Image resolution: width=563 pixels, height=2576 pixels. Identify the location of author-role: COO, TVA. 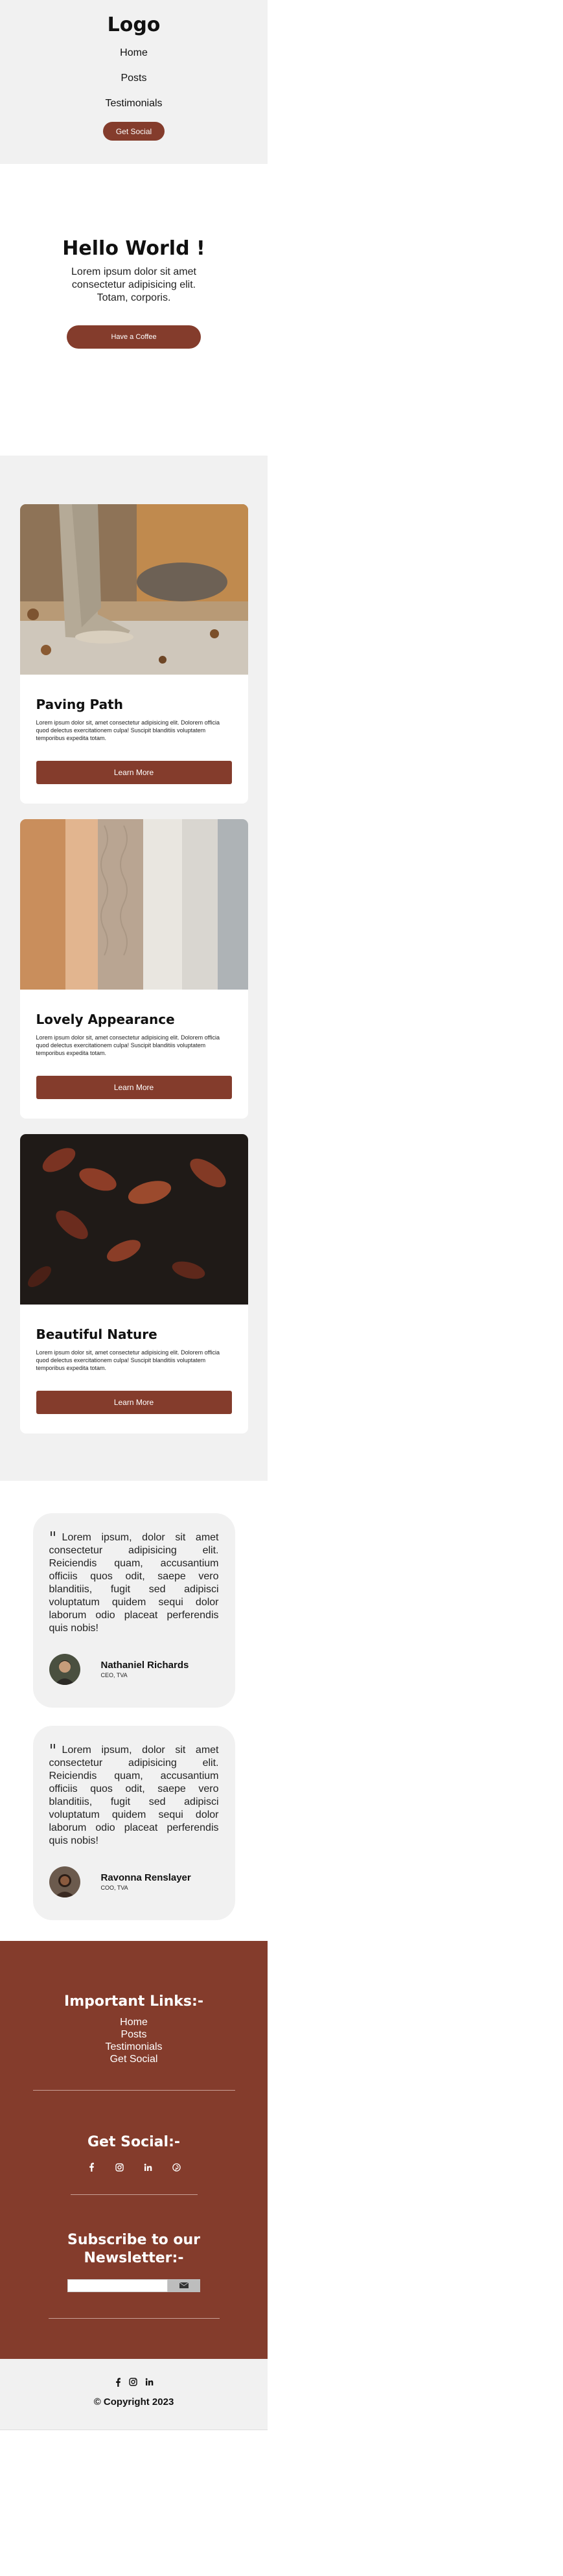
(114, 1888).